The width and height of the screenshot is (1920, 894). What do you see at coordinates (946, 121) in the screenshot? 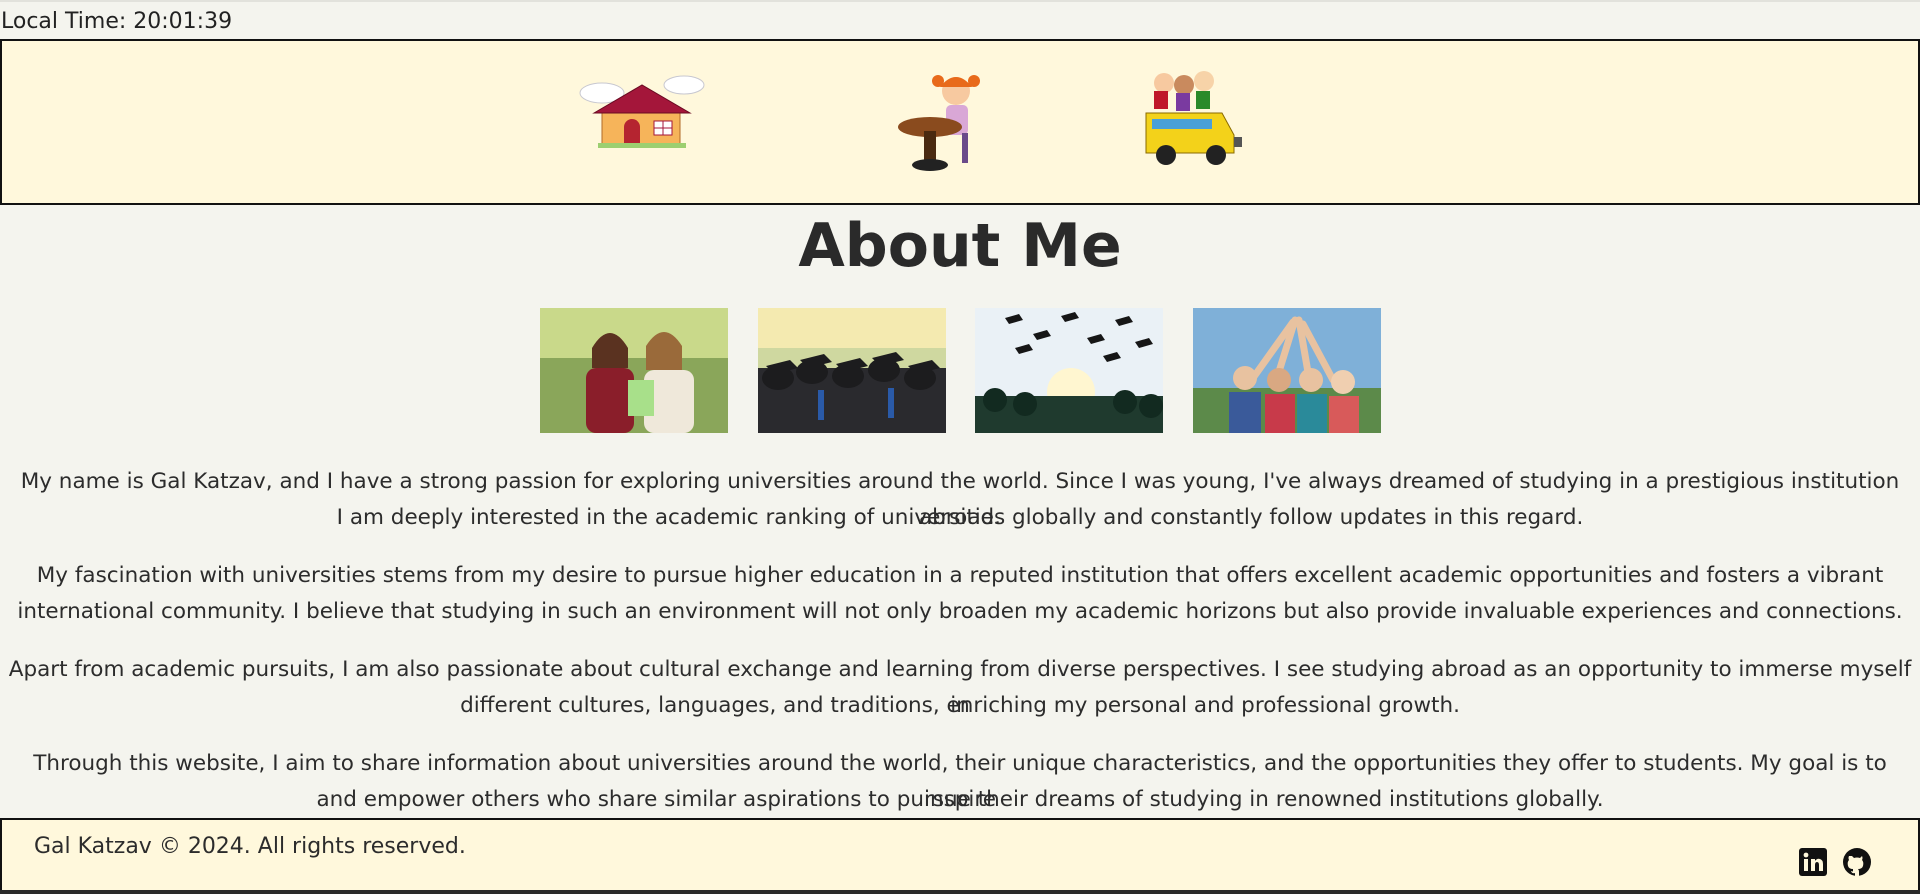
I see `student-desk-icon` at bounding box center [946, 121].